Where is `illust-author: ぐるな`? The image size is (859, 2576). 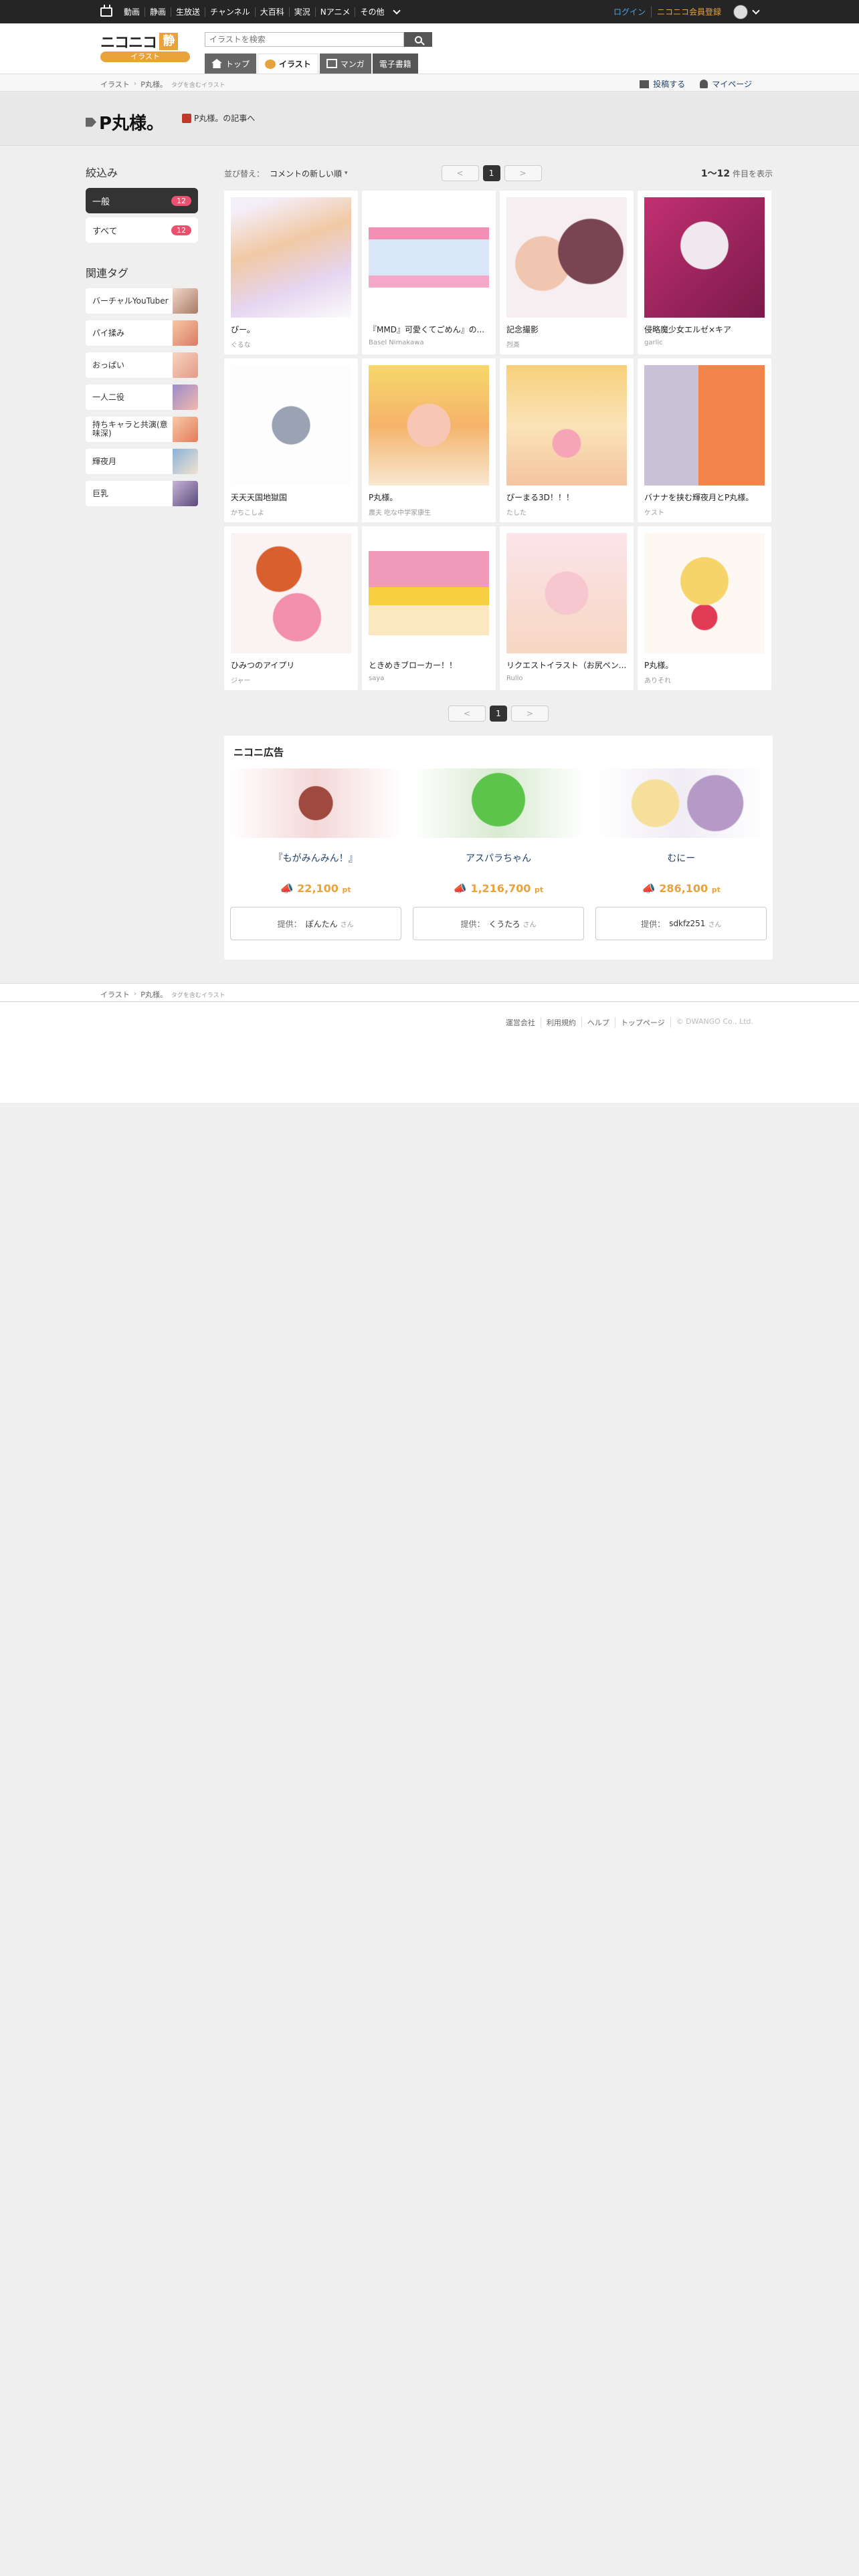 illust-author: ぐるな is located at coordinates (291, 344).